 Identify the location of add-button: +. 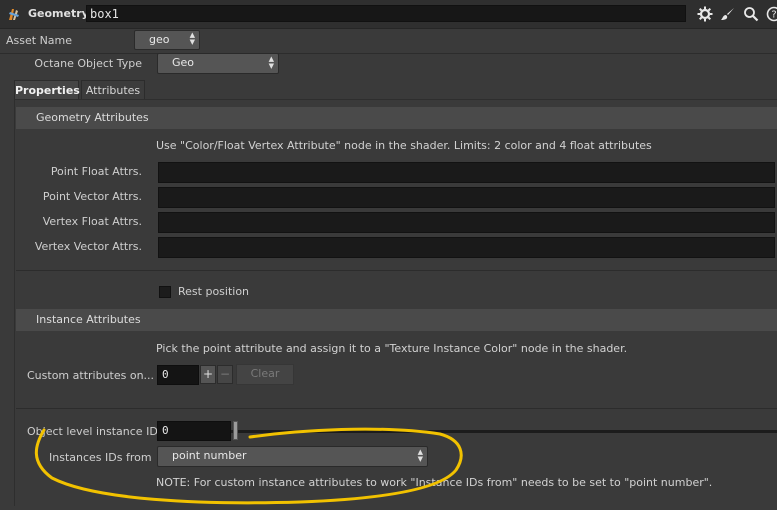
(208, 374).